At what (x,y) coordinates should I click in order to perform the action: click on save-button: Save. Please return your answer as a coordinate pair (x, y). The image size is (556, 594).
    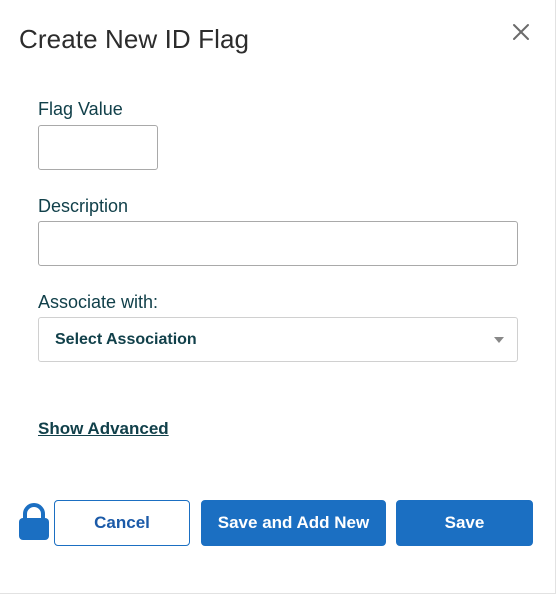
    Looking at the image, I should click on (464, 523).